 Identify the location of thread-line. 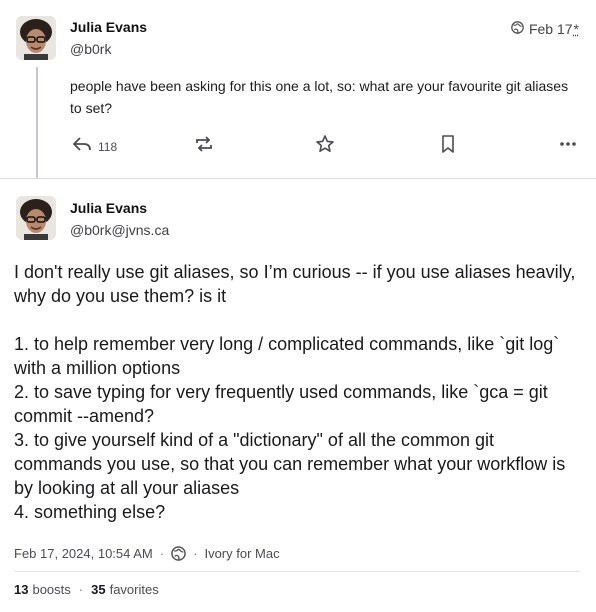
(37, 122).